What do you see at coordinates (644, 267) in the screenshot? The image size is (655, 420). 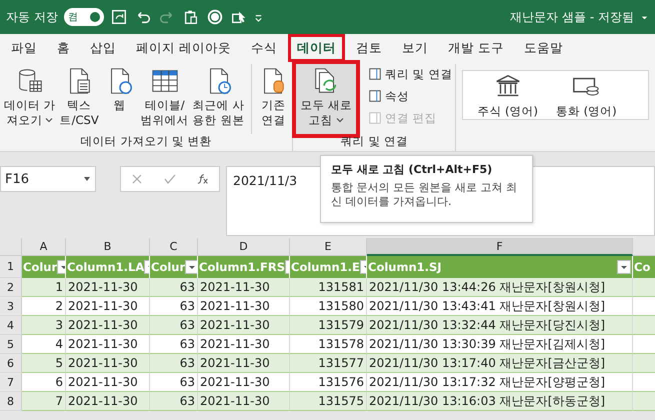 I see `table-header-cell: Co` at bounding box center [644, 267].